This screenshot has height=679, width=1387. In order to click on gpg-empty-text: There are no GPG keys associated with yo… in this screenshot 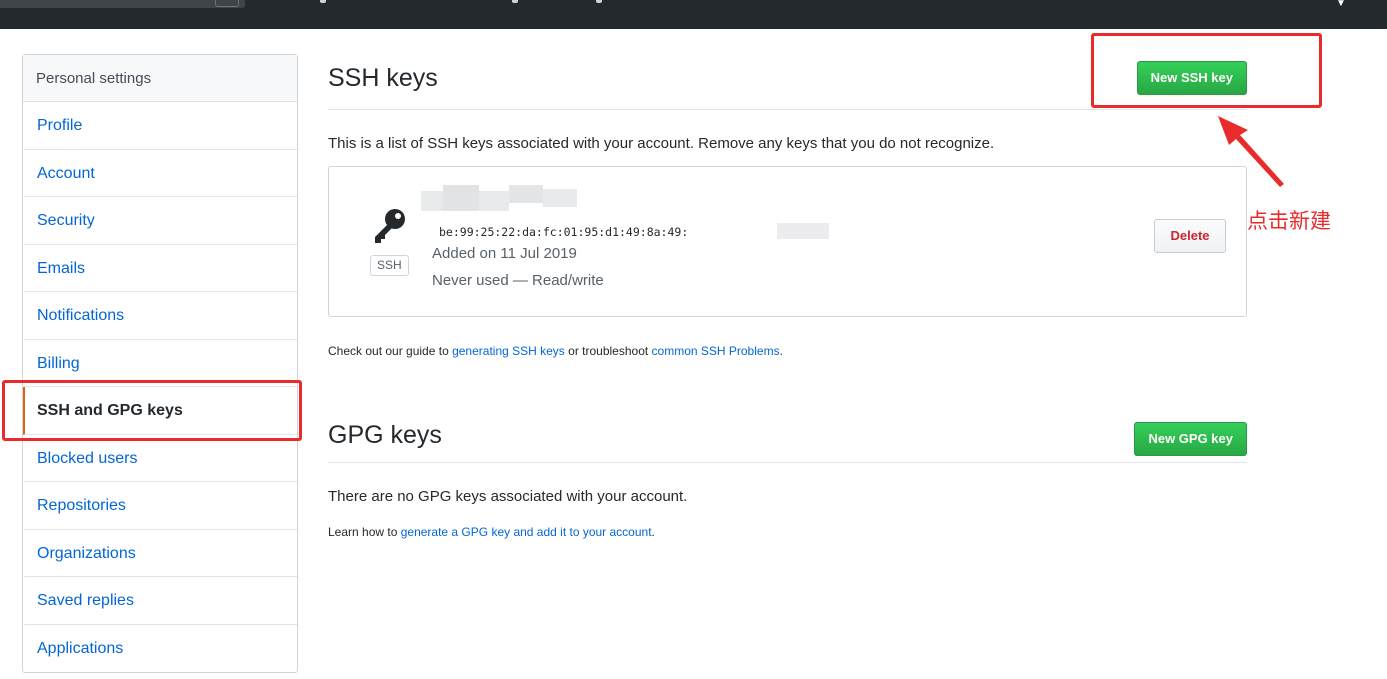, I will do `click(508, 496)`.